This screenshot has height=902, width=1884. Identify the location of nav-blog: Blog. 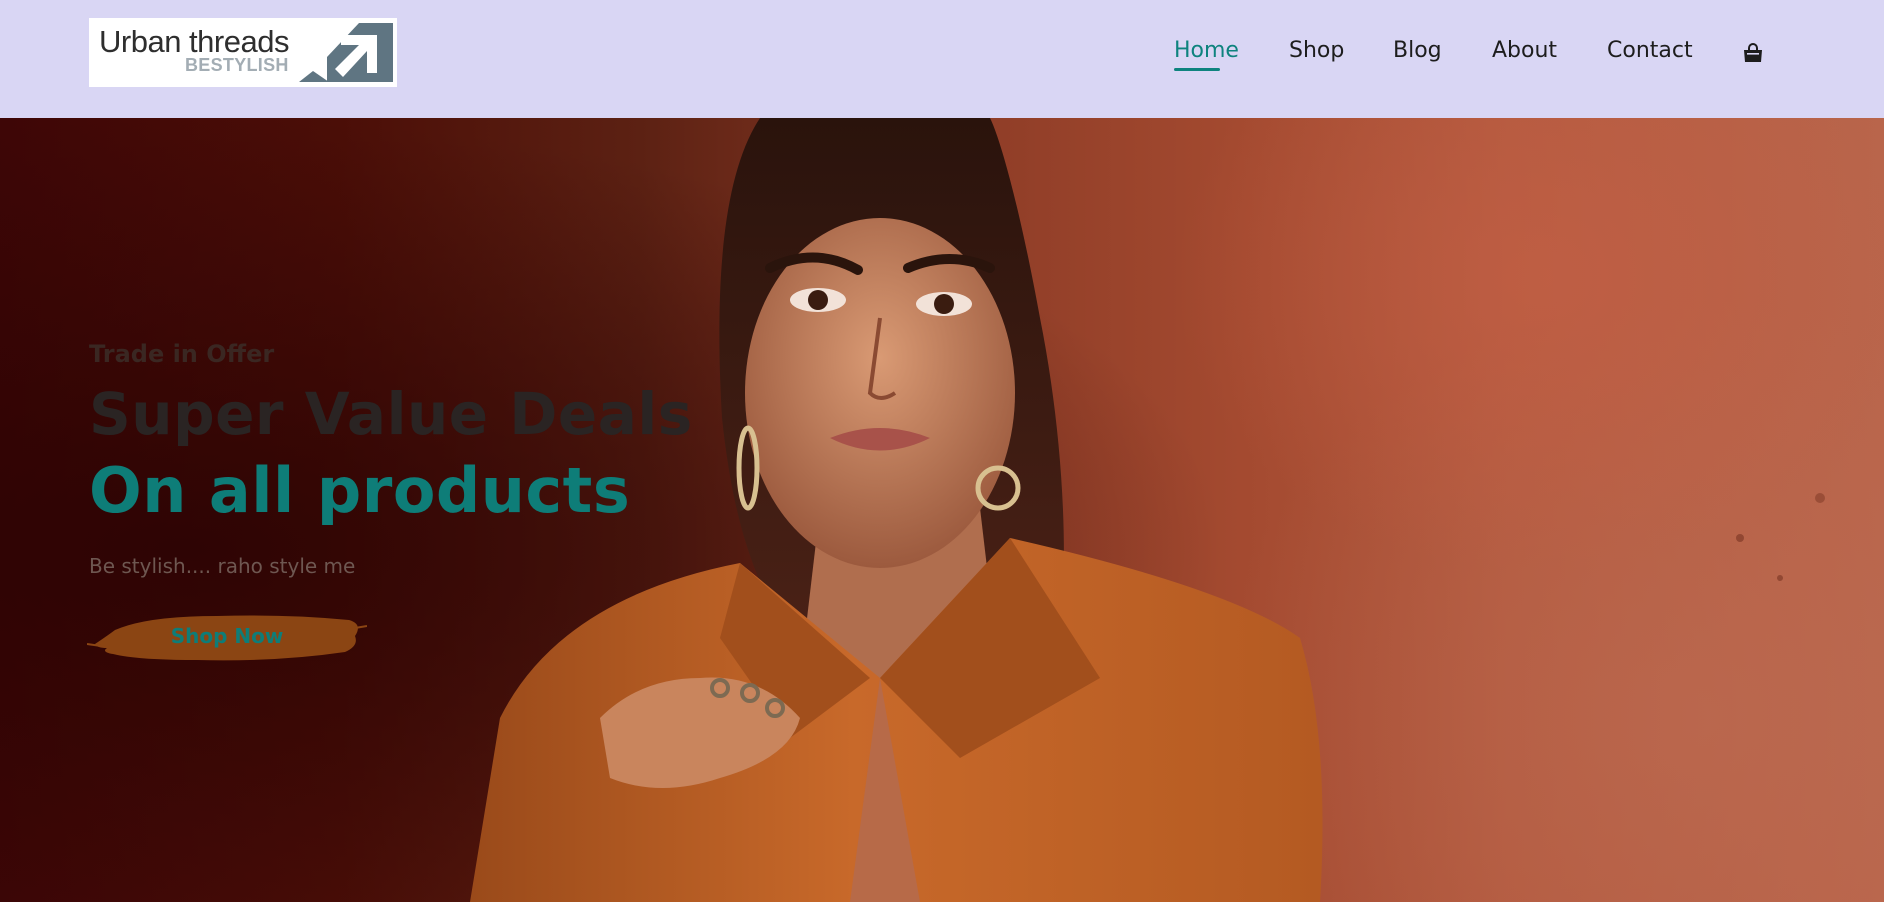
(1417, 50).